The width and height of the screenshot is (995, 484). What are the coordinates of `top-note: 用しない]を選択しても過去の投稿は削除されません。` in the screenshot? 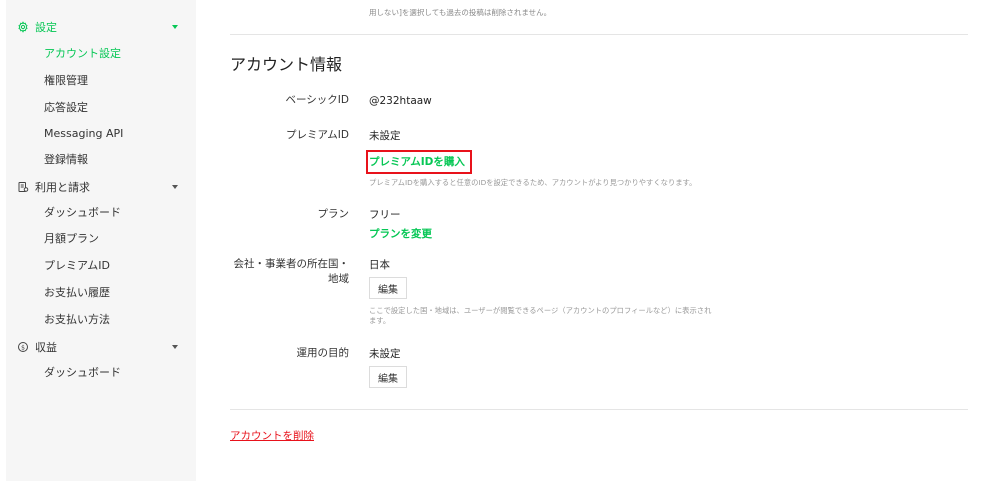 It's located at (460, 12).